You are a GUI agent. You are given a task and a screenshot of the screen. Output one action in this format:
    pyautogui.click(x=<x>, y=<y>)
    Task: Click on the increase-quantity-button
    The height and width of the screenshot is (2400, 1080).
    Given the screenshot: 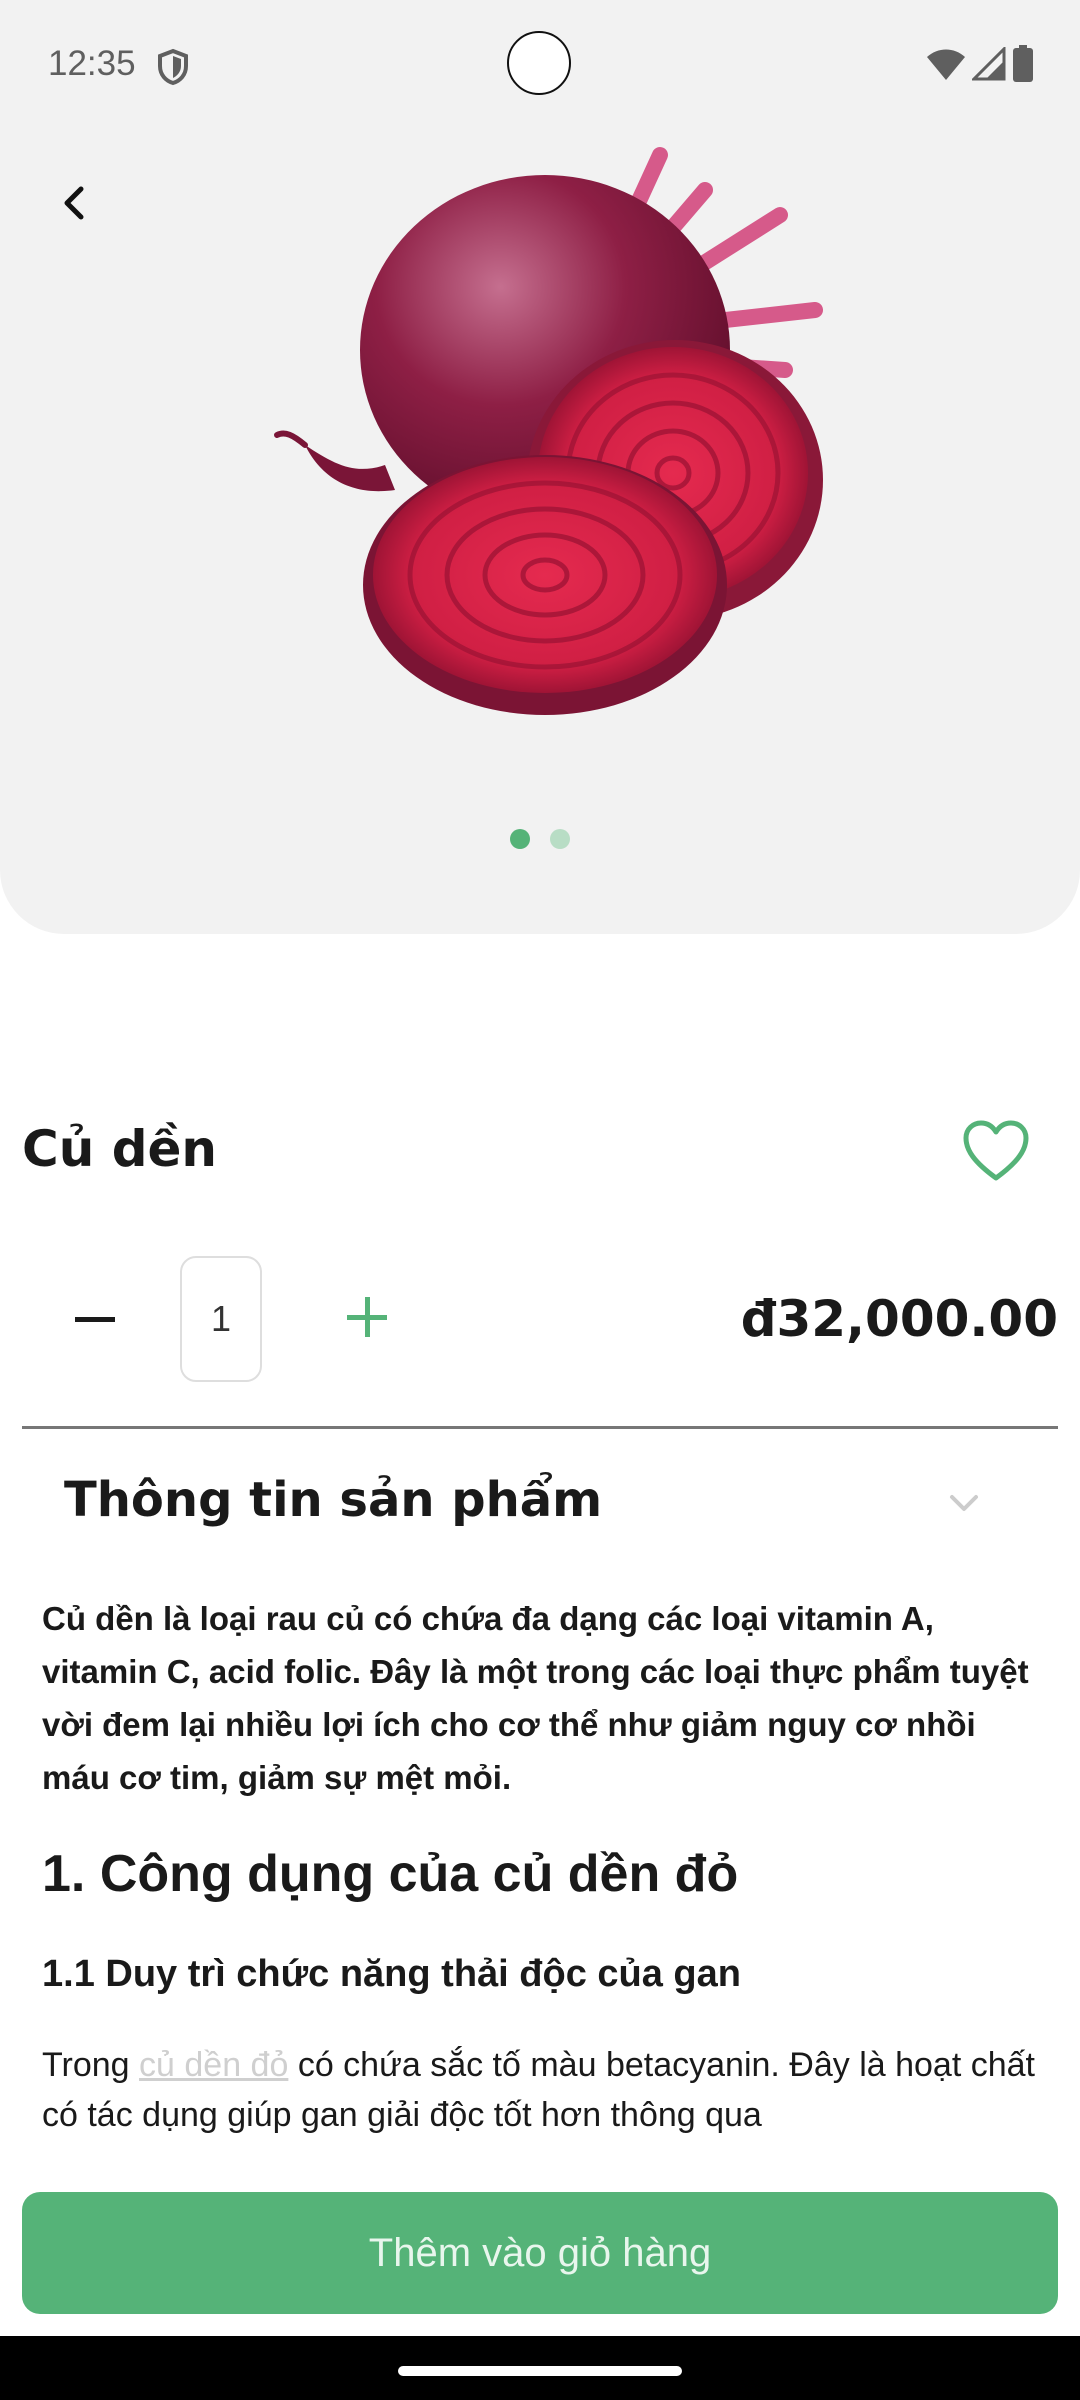 What is the action you would take?
    pyautogui.click(x=367, y=1319)
    